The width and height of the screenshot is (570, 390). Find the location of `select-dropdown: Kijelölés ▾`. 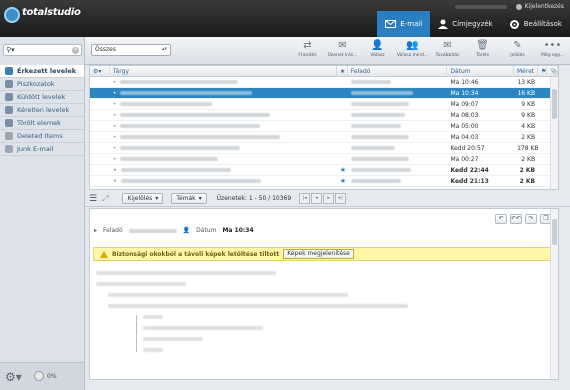

select-dropdown: Kijelölés ▾ is located at coordinates (143, 198).